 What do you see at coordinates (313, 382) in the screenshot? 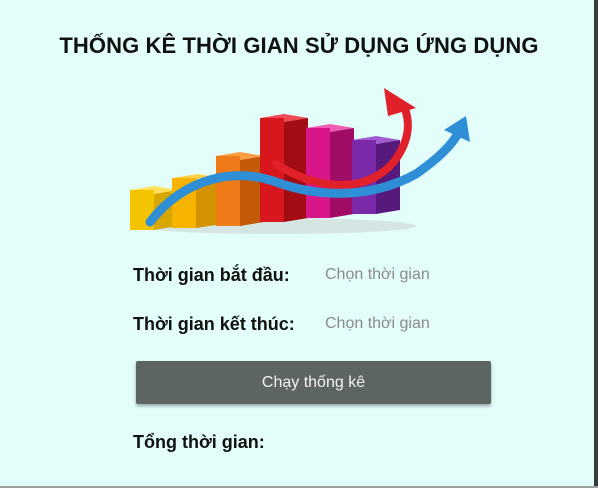
I see `run-statistics-button: Chạy thống kê` at bounding box center [313, 382].